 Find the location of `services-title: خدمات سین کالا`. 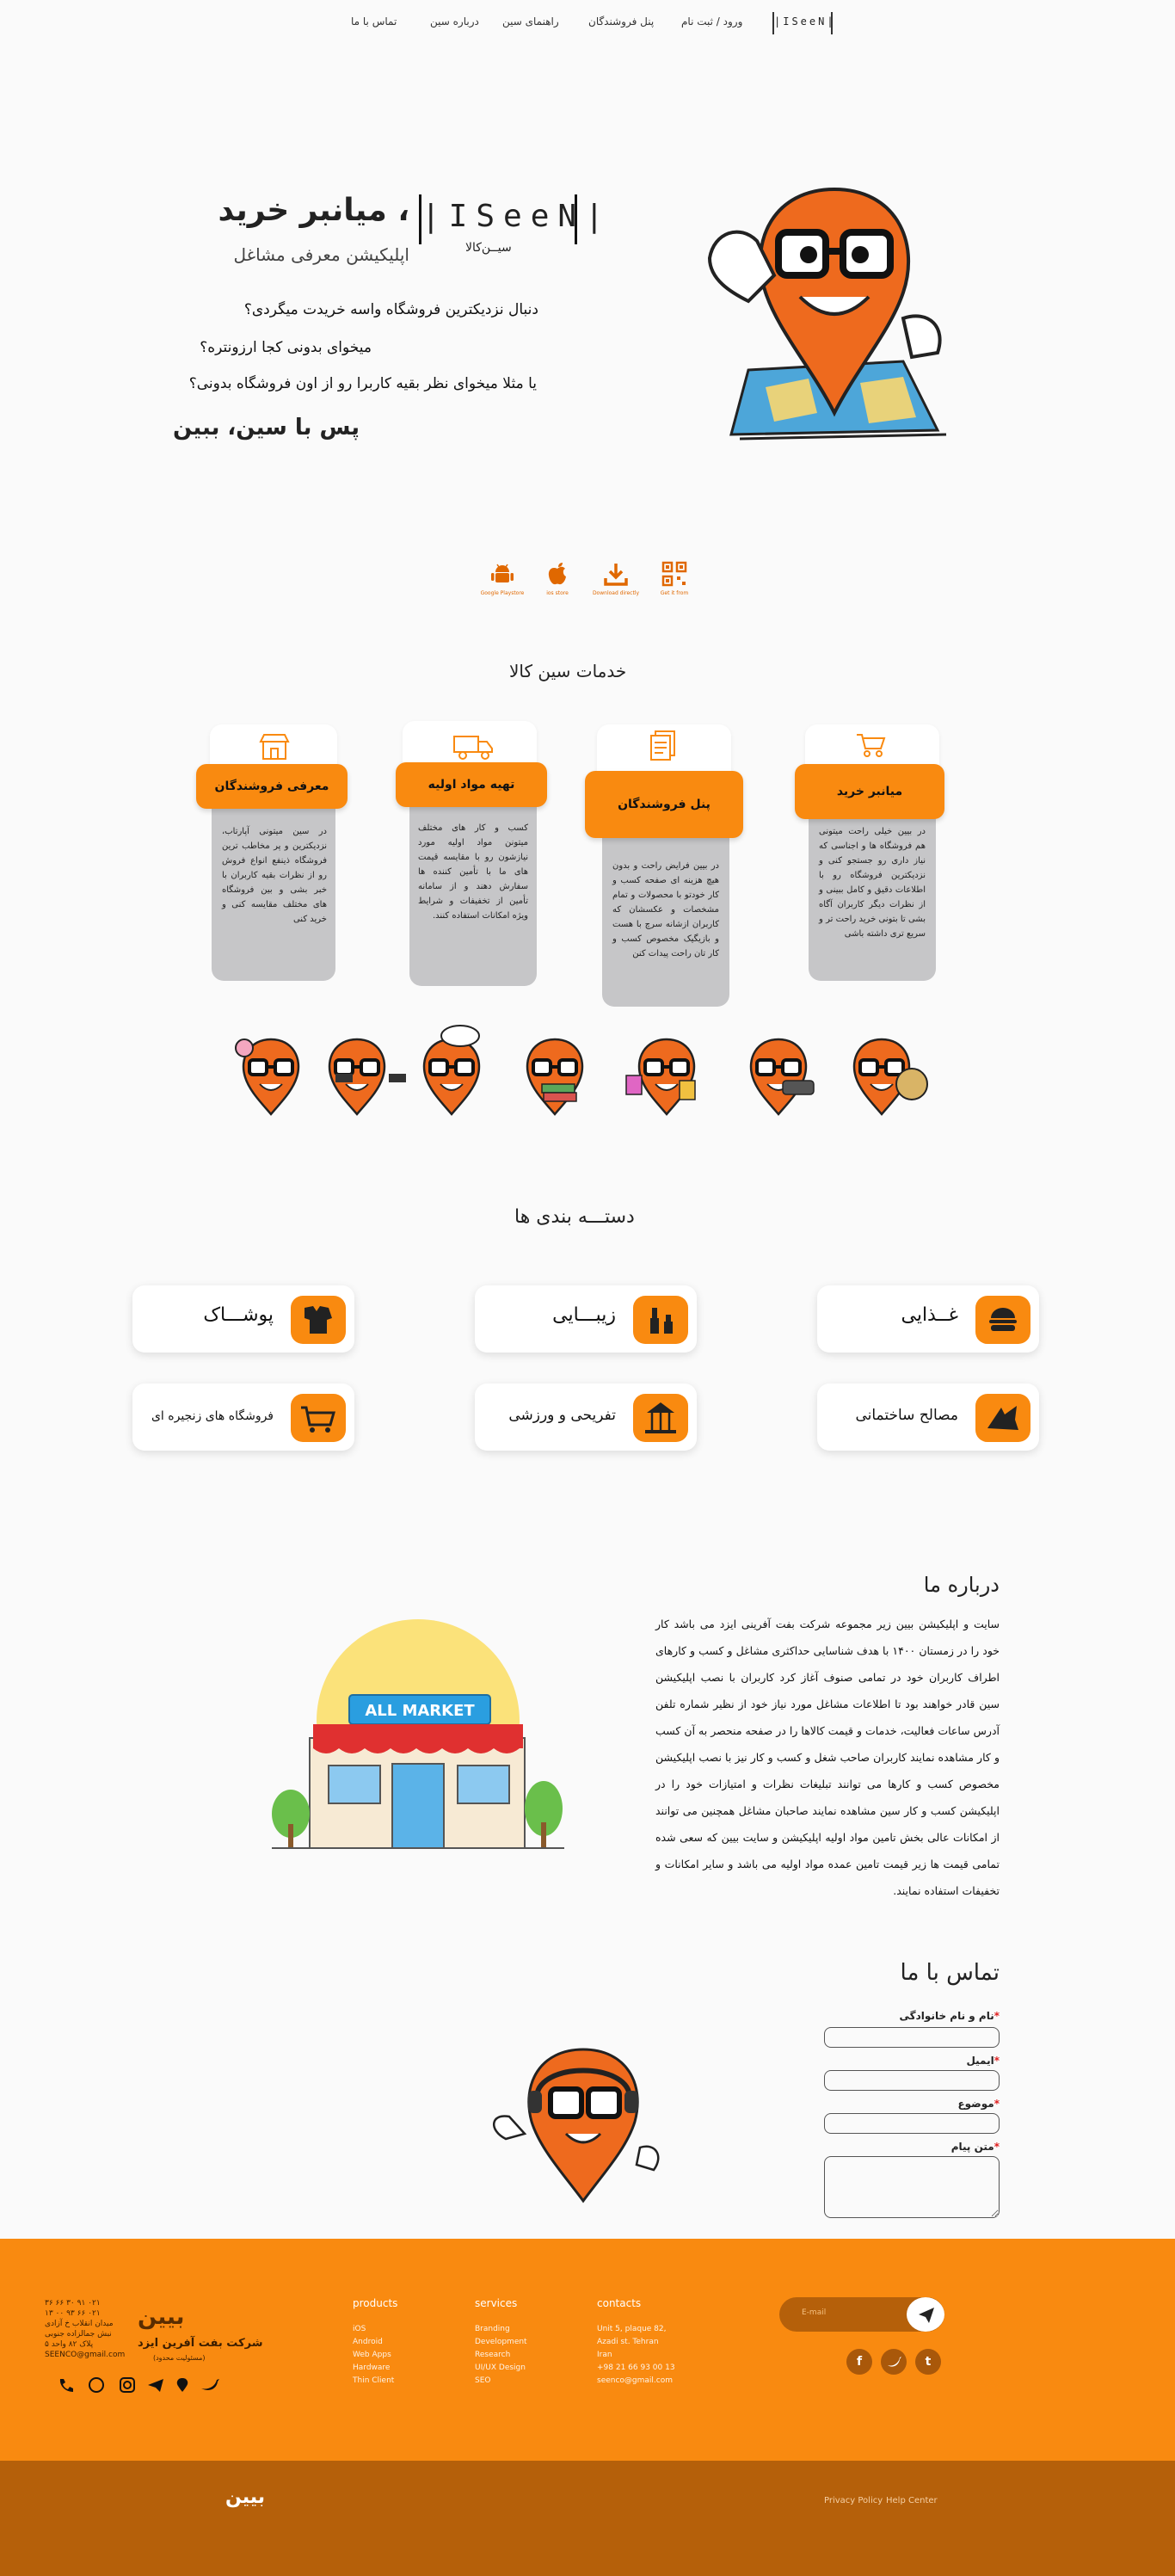

services-title: خدمات سین کالا is located at coordinates (568, 671).